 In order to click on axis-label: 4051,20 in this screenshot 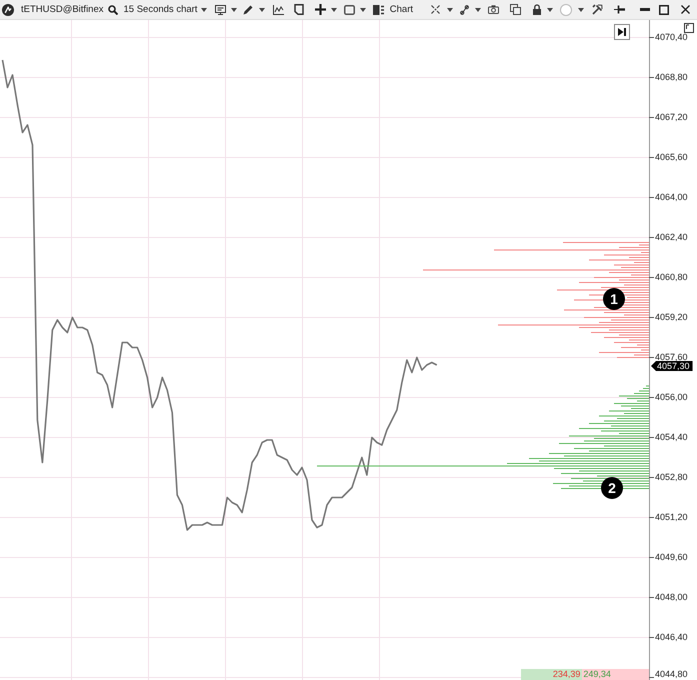, I will do `click(671, 517)`.